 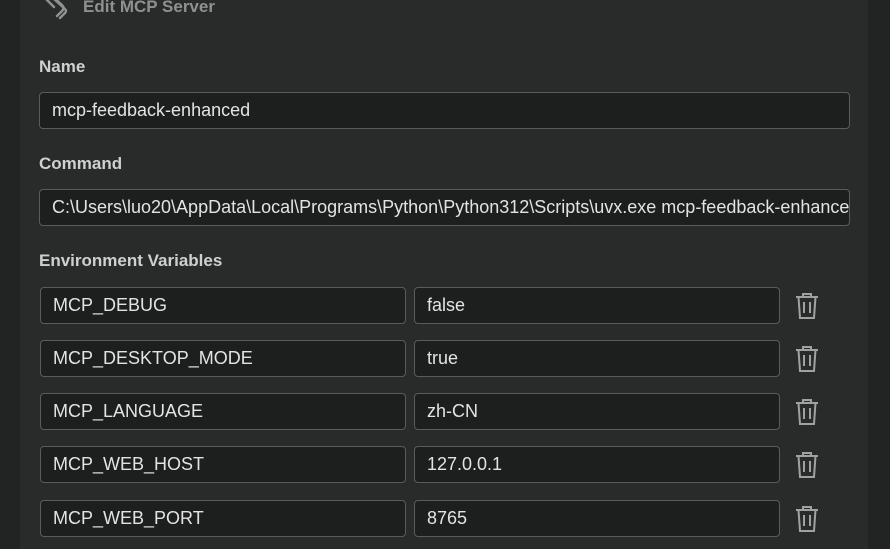 What do you see at coordinates (223, 464) in the screenshot?
I see `env-key-input: MCP_WEB_HOST` at bounding box center [223, 464].